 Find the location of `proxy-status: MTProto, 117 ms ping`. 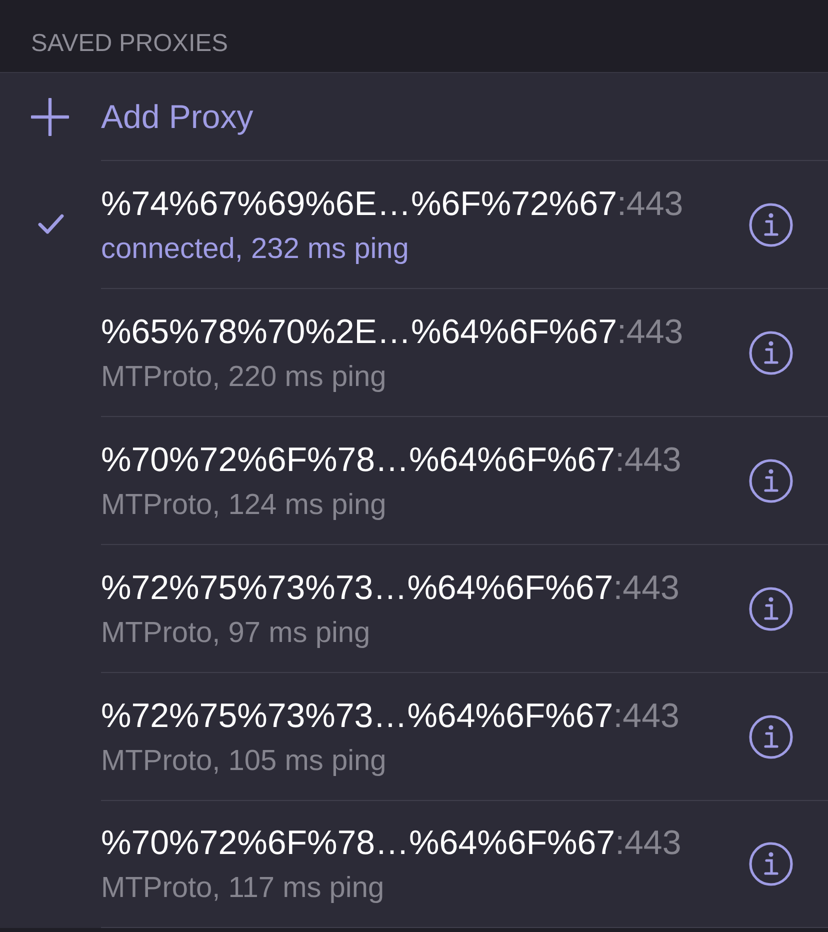

proxy-status: MTProto, 117 ms ping is located at coordinates (243, 888).